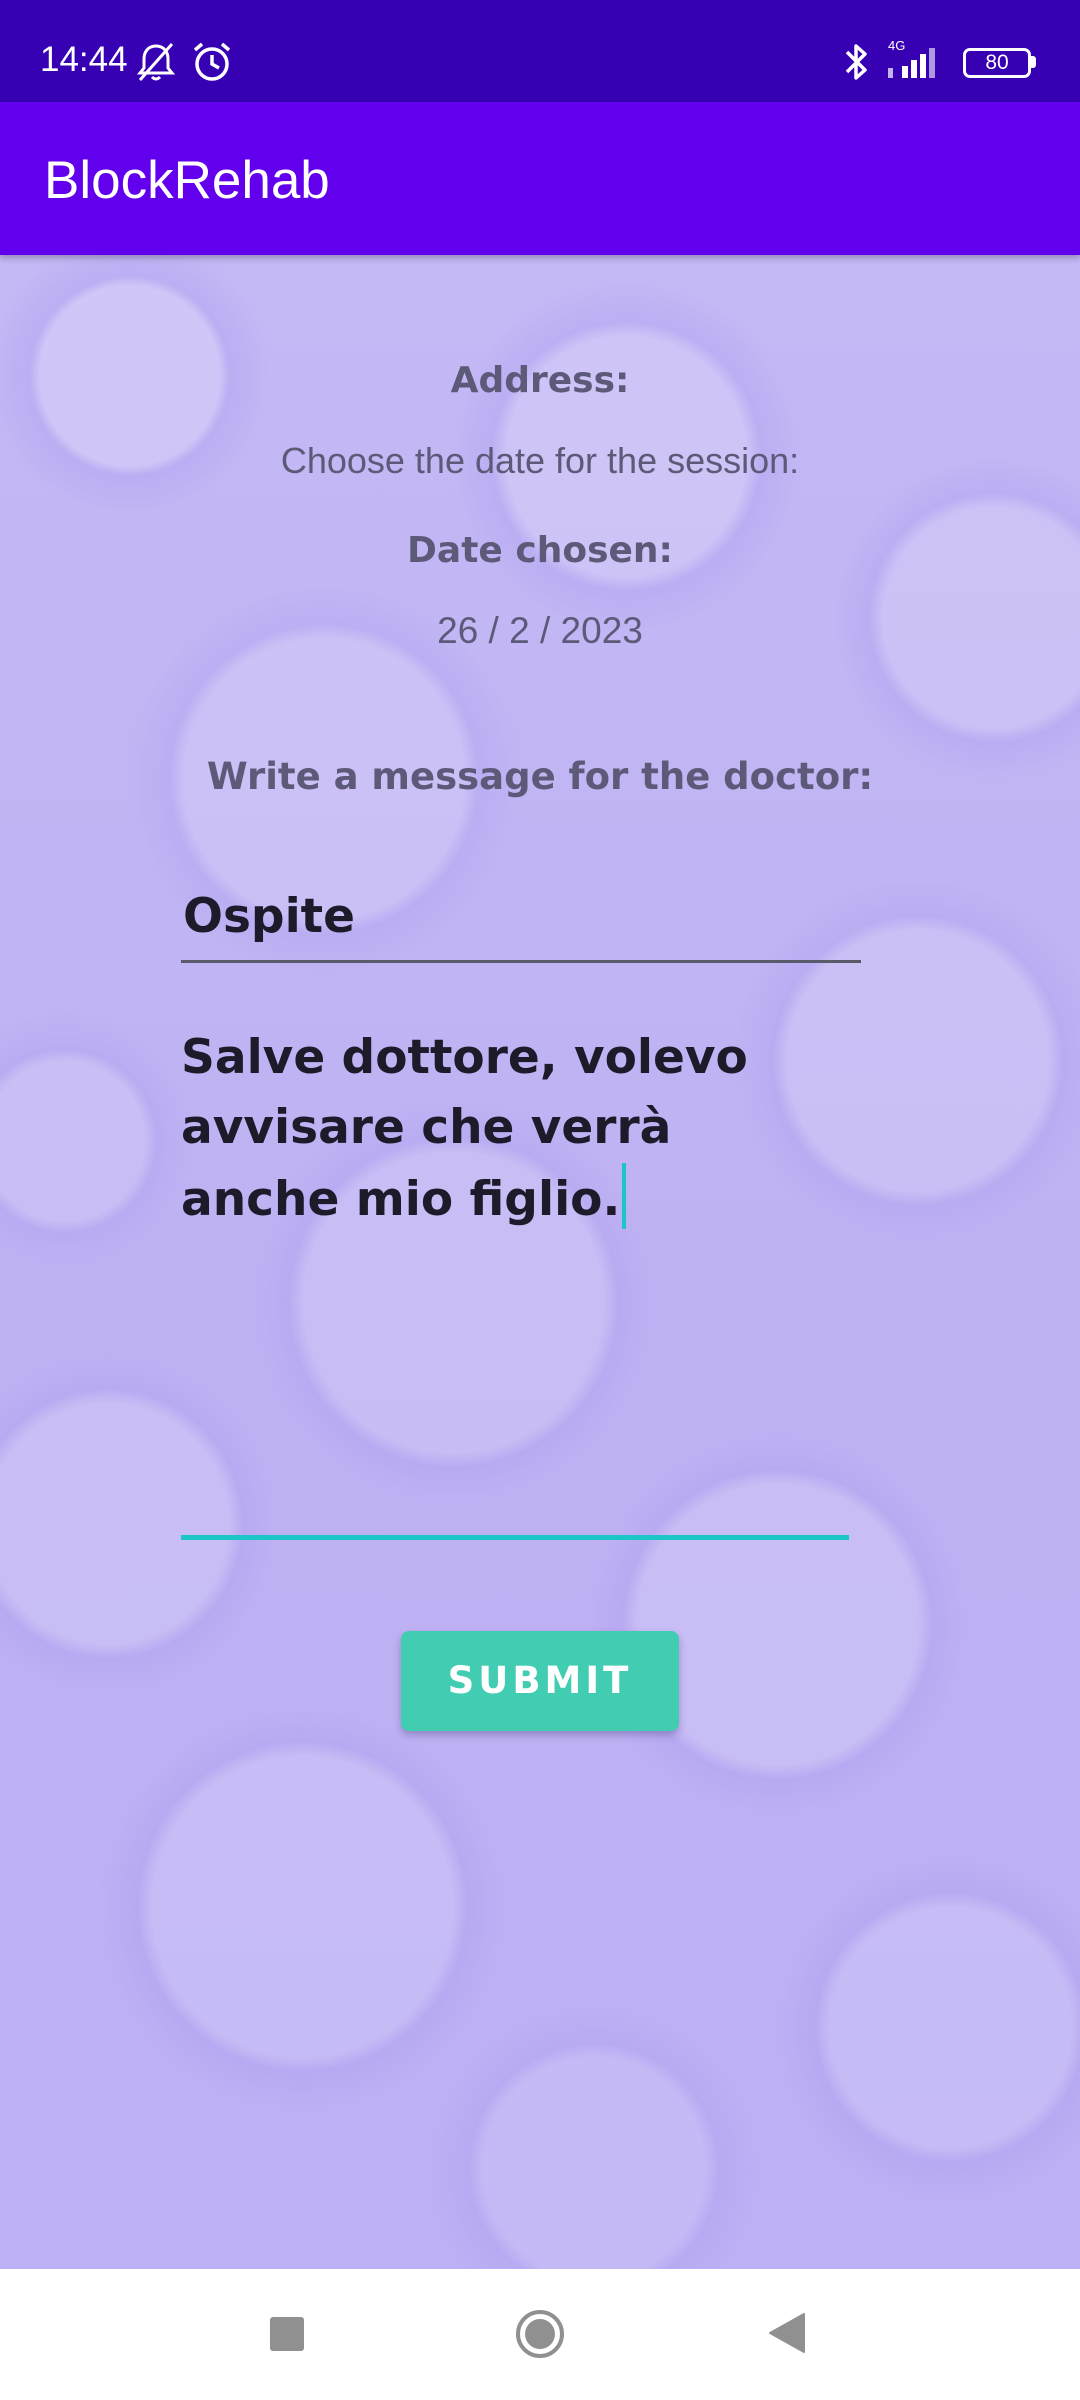 The width and height of the screenshot is (1080, 2400). I want to click on battery-level: 80, so click(997, 62).